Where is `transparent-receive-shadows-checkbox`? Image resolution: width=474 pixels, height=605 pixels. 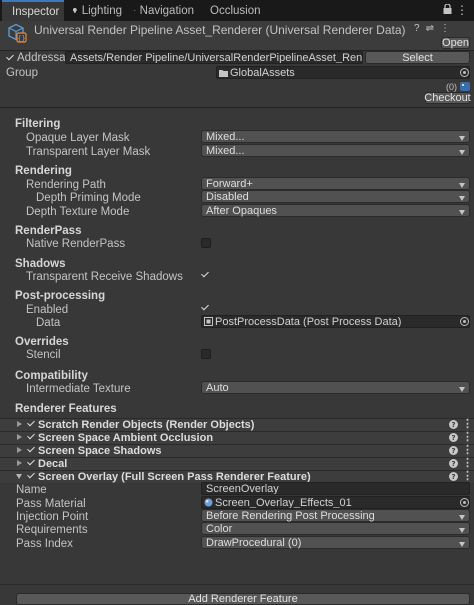 transparent-receive-shadows-checkbox is located at coordinates (206, 275).